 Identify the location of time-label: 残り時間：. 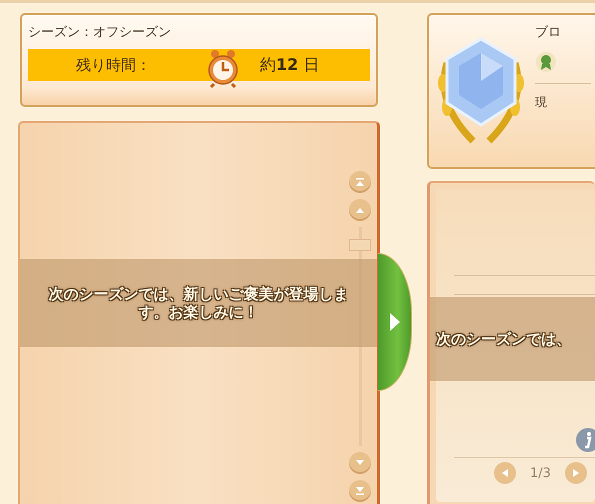
(114, 65).